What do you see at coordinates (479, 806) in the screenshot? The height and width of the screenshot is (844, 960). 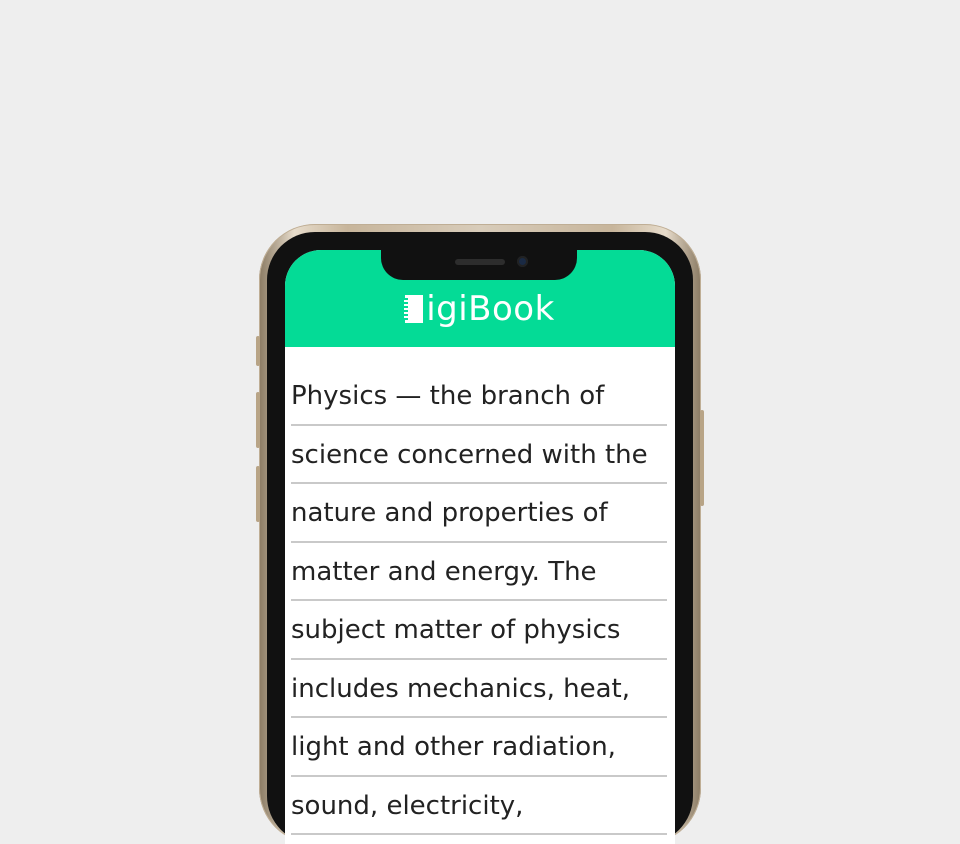 I see `text-line: sound, electricity,` at bounding box center [479, 806].